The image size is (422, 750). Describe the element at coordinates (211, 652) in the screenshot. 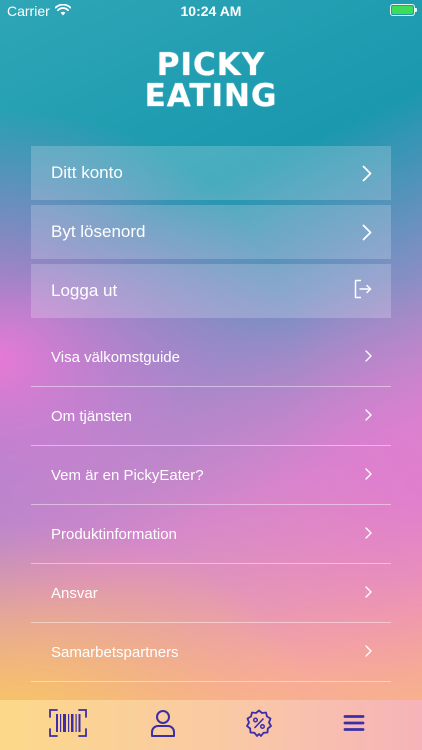

I see `list-item-partners: Samarbetspartners` at that location.